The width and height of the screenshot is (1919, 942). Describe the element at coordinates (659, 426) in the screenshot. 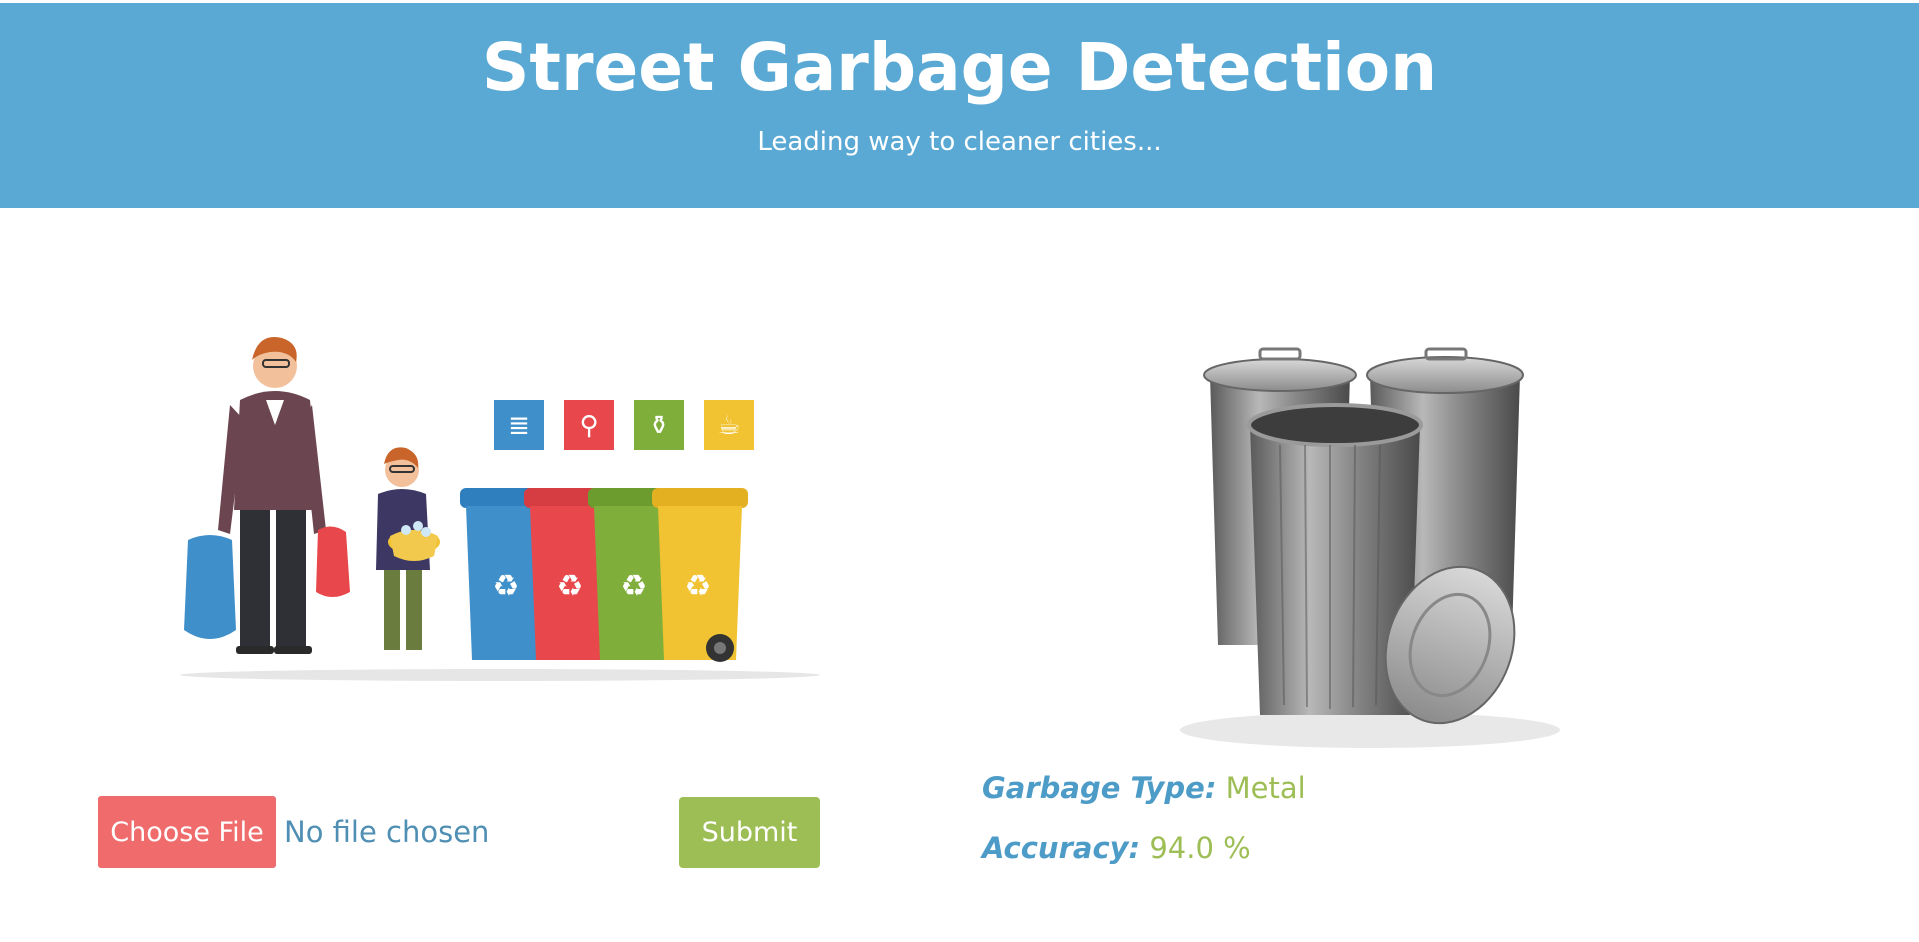

I see `bottle-icon: ⚱` at that location.